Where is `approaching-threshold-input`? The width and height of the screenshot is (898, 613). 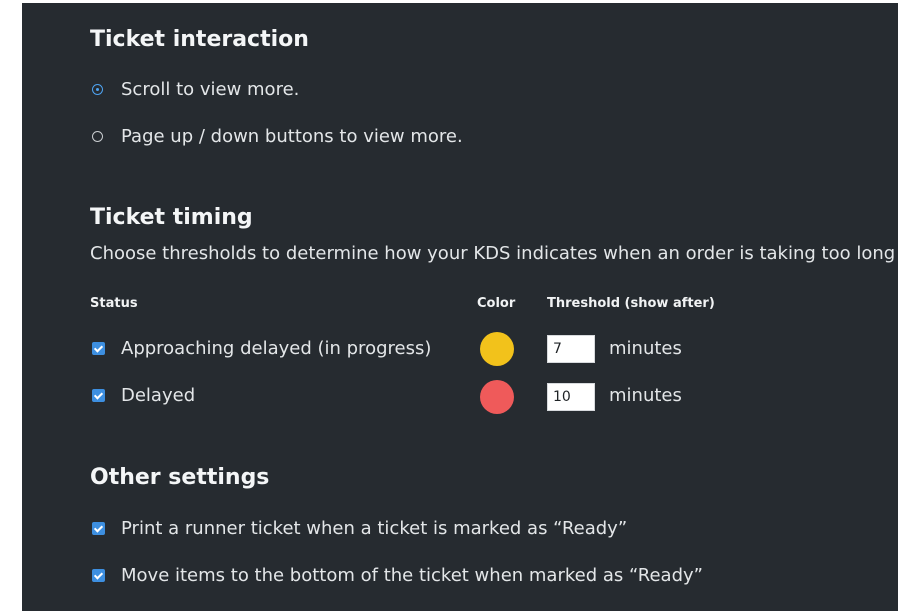
approaching-threshold-input is located at coordinates (571, 349).